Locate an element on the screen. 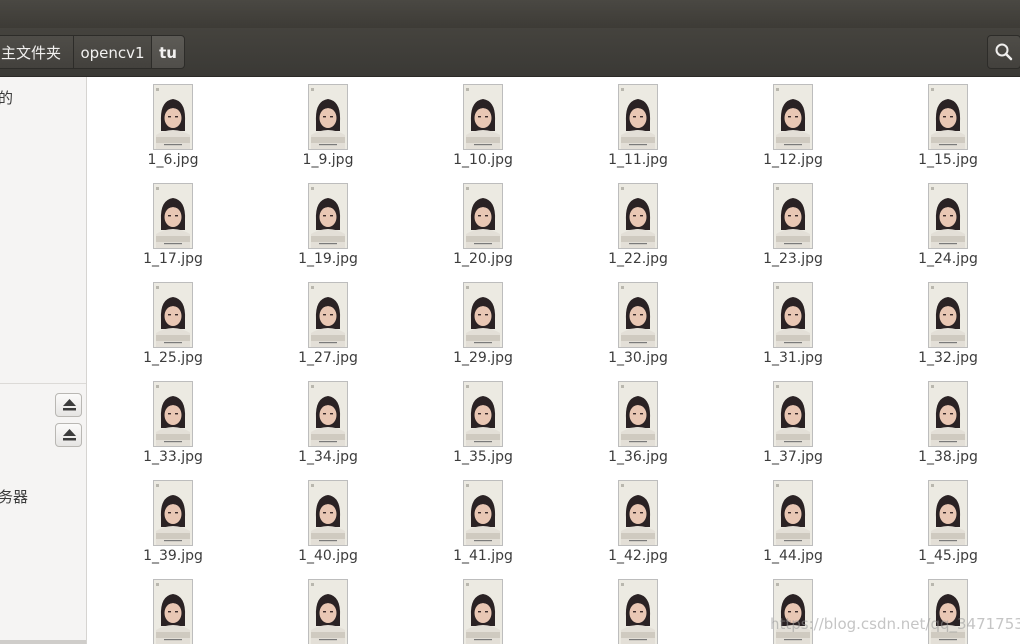 The width and height of the screenshot is (1020, 644). file-item: 1_33.jpg is located at coordinates (173, 420).